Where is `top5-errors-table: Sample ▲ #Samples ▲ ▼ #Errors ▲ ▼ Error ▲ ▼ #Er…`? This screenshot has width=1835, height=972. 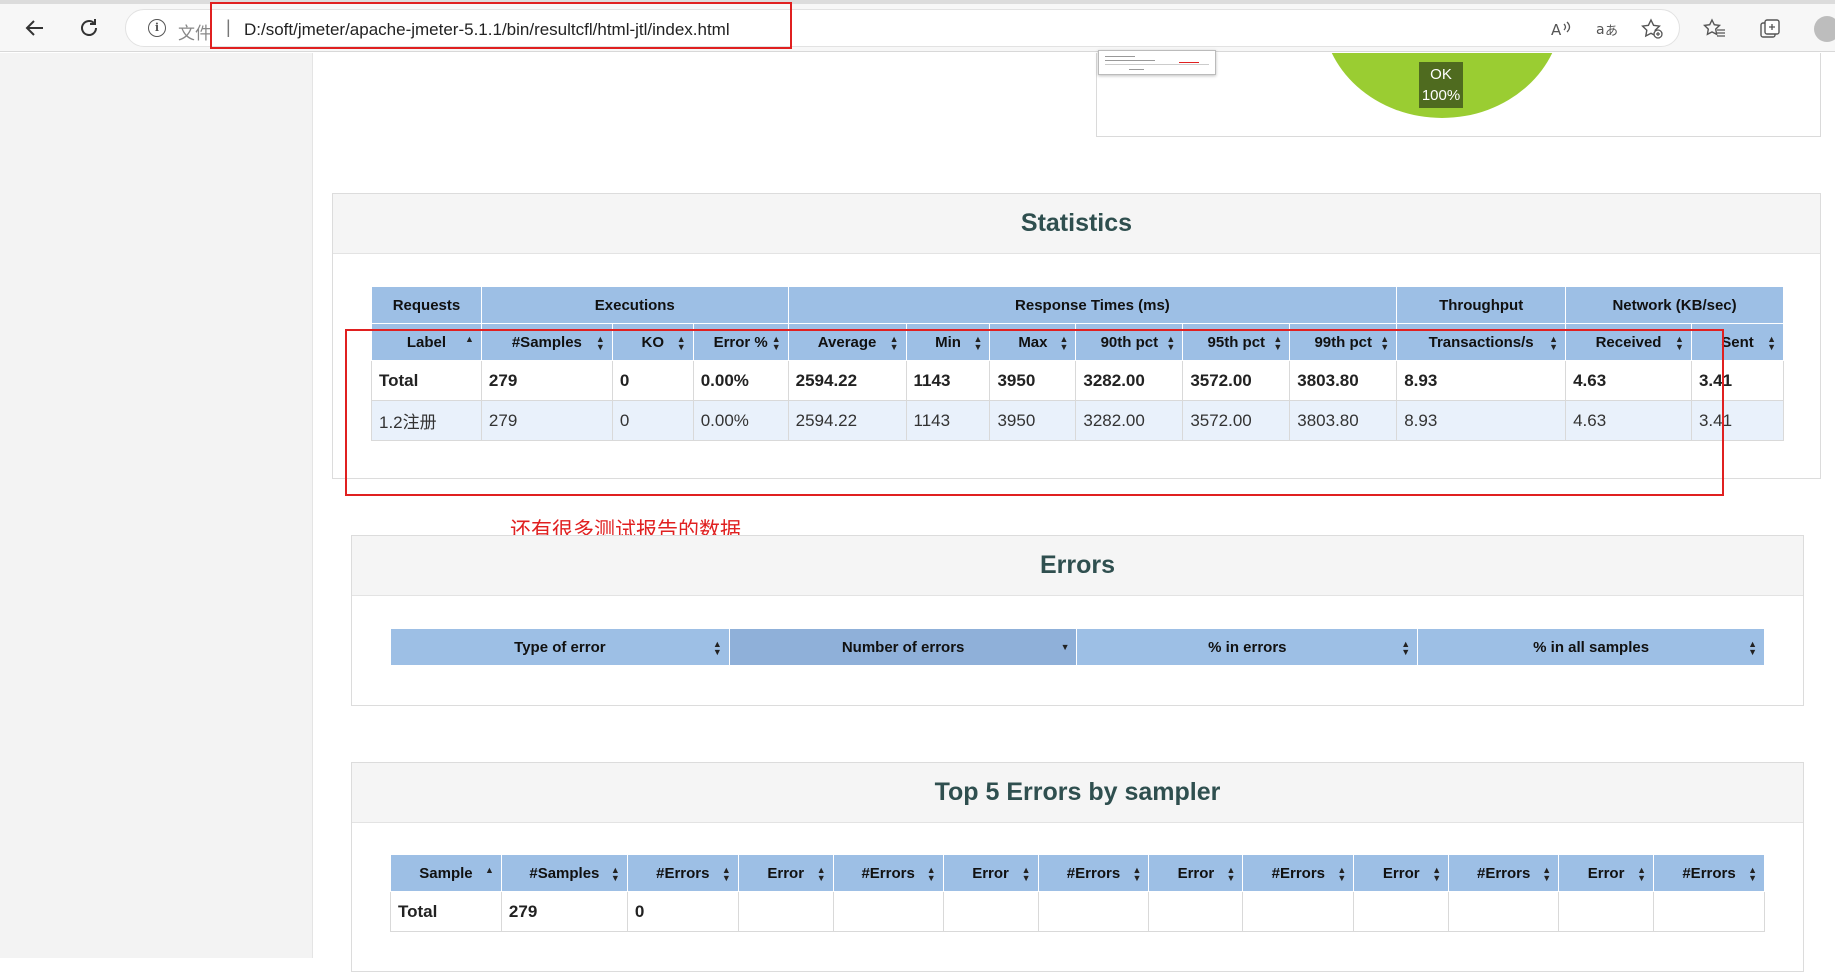
top5-errors-table: Sample ▲ #Samples ▲ ▼ #Errors ▲ ▼ Error ▲ ▼ #Er… is located at coordinates (1077, 893).